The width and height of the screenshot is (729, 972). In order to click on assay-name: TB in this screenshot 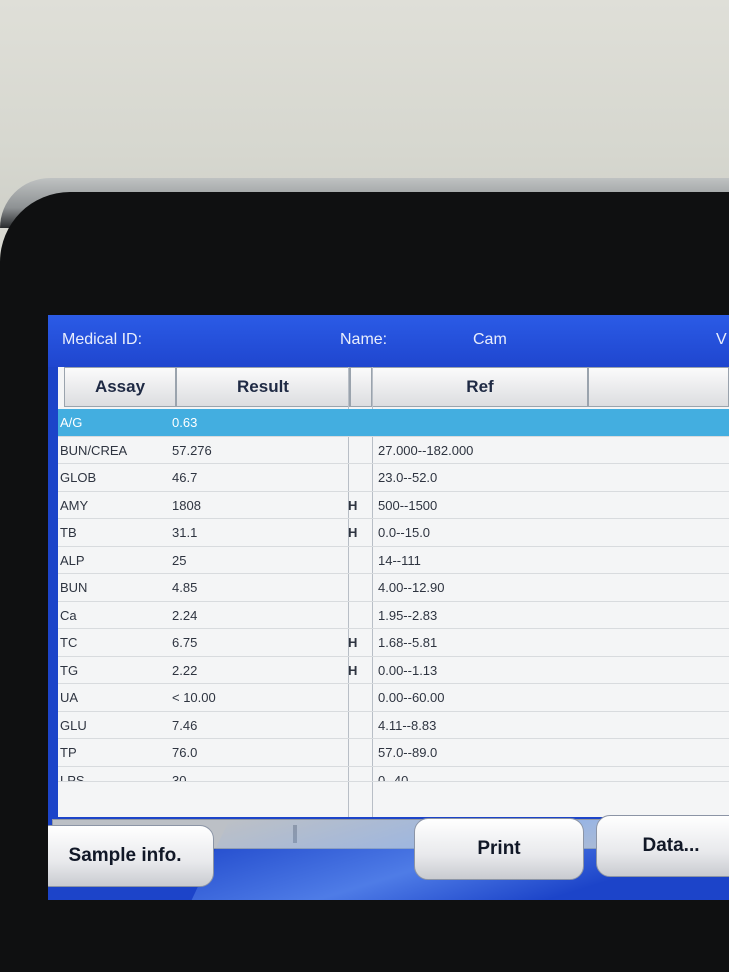, I will do `click(68, 532)`.